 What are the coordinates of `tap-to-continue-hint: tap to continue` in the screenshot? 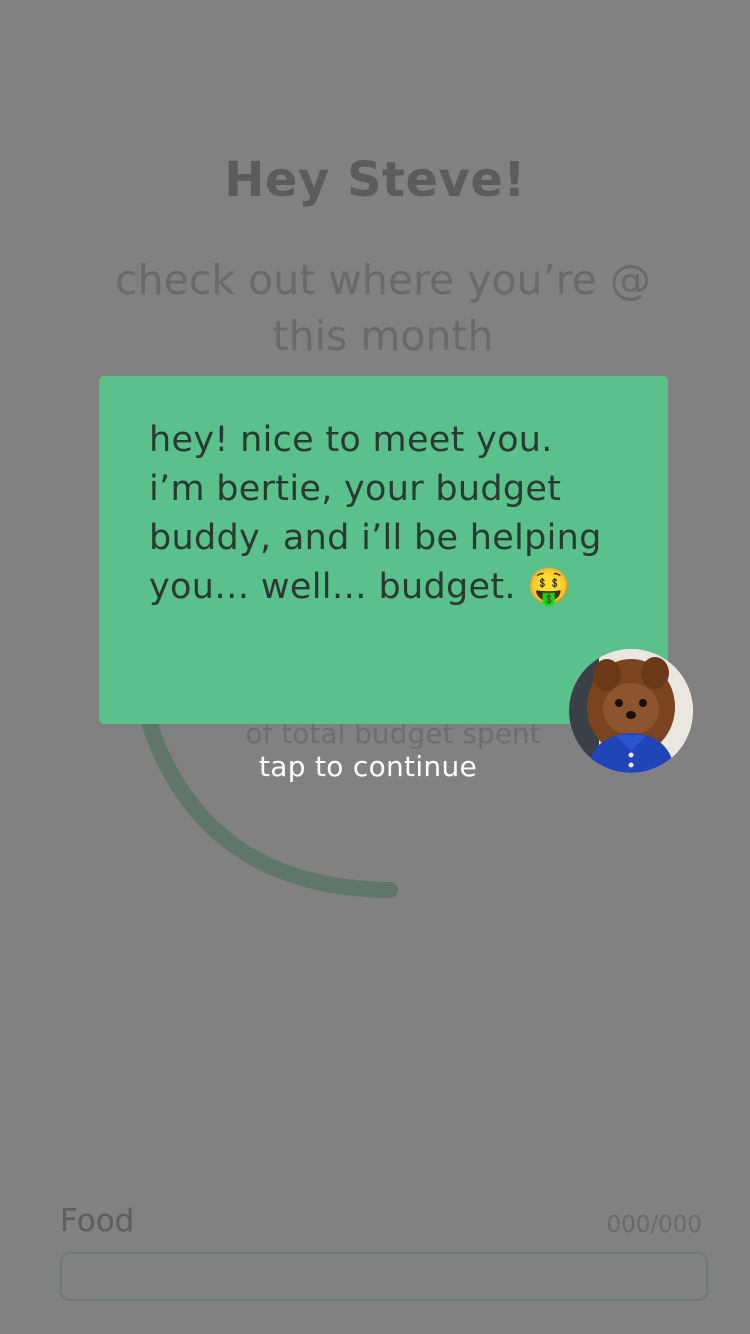 It's located at (368, 766).